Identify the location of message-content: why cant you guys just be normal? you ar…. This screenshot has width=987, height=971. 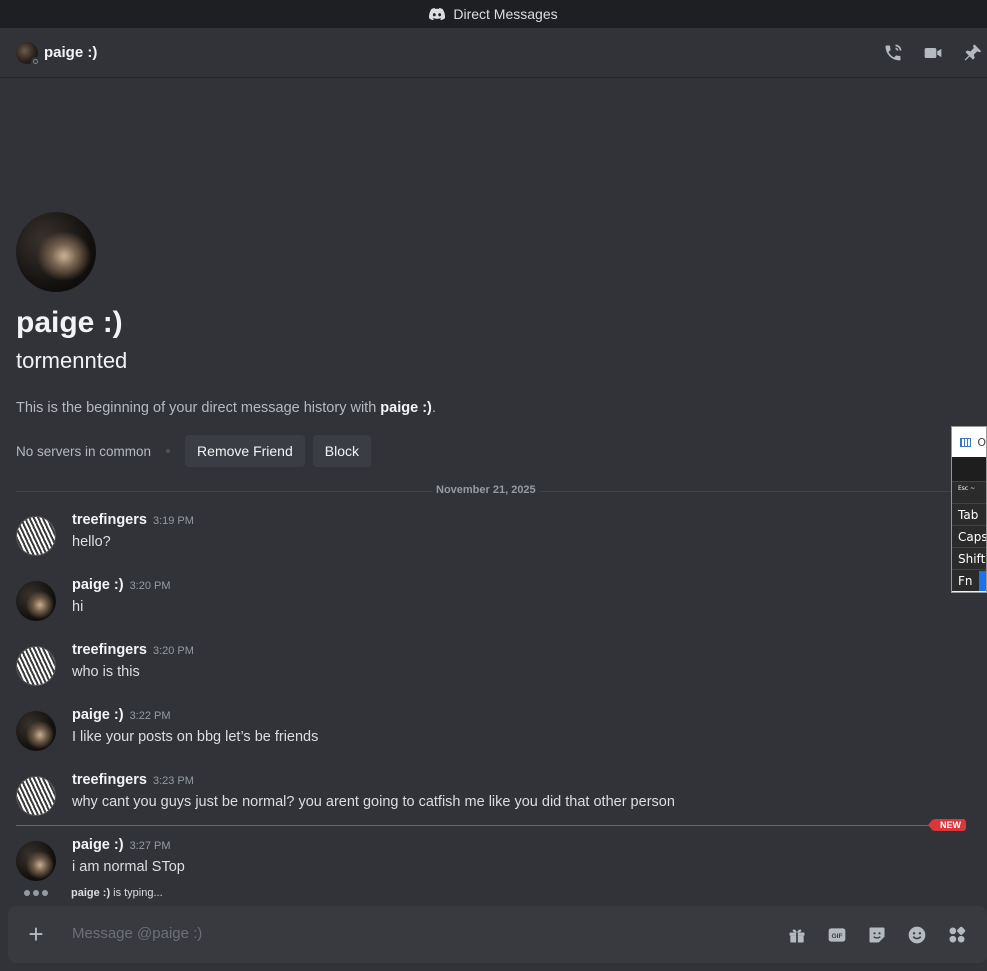
(373, 802).